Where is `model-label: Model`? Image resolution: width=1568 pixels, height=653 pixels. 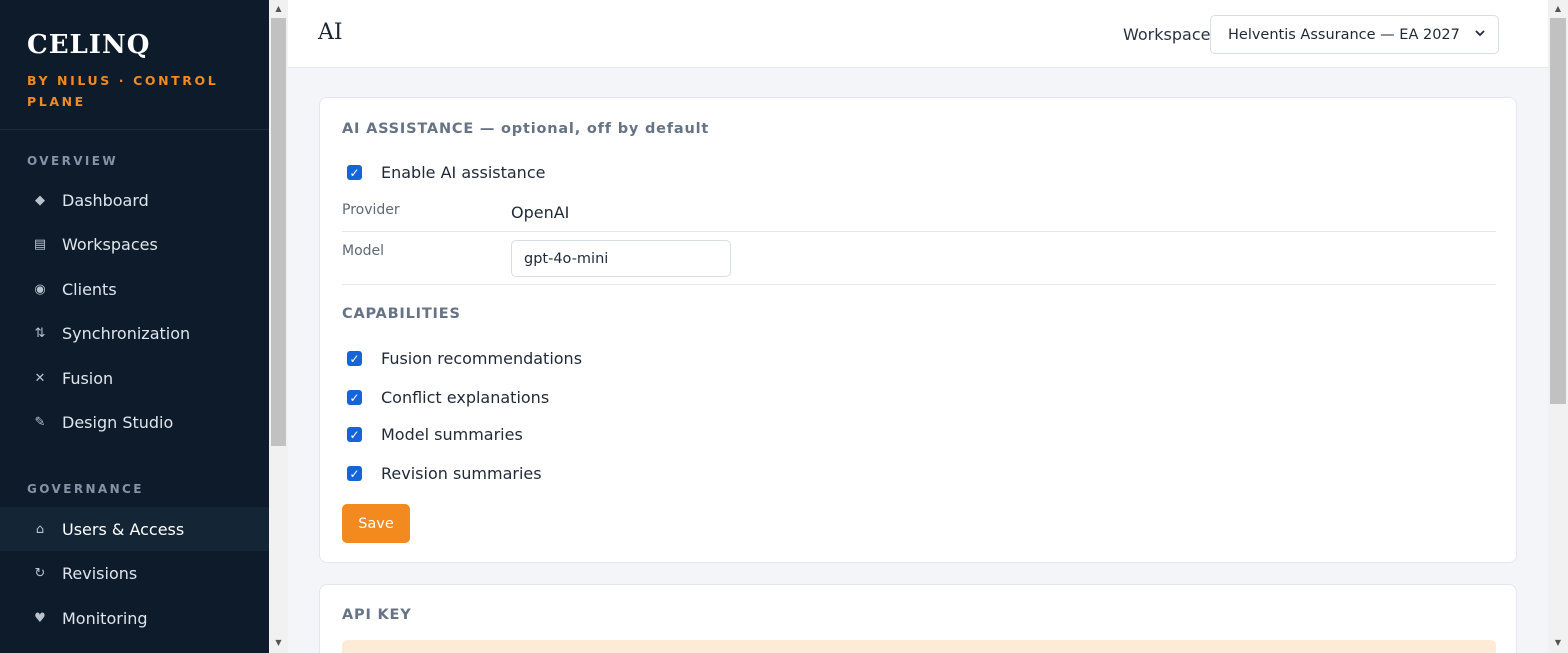 model-label: Model is located at coordinates (363, 251).